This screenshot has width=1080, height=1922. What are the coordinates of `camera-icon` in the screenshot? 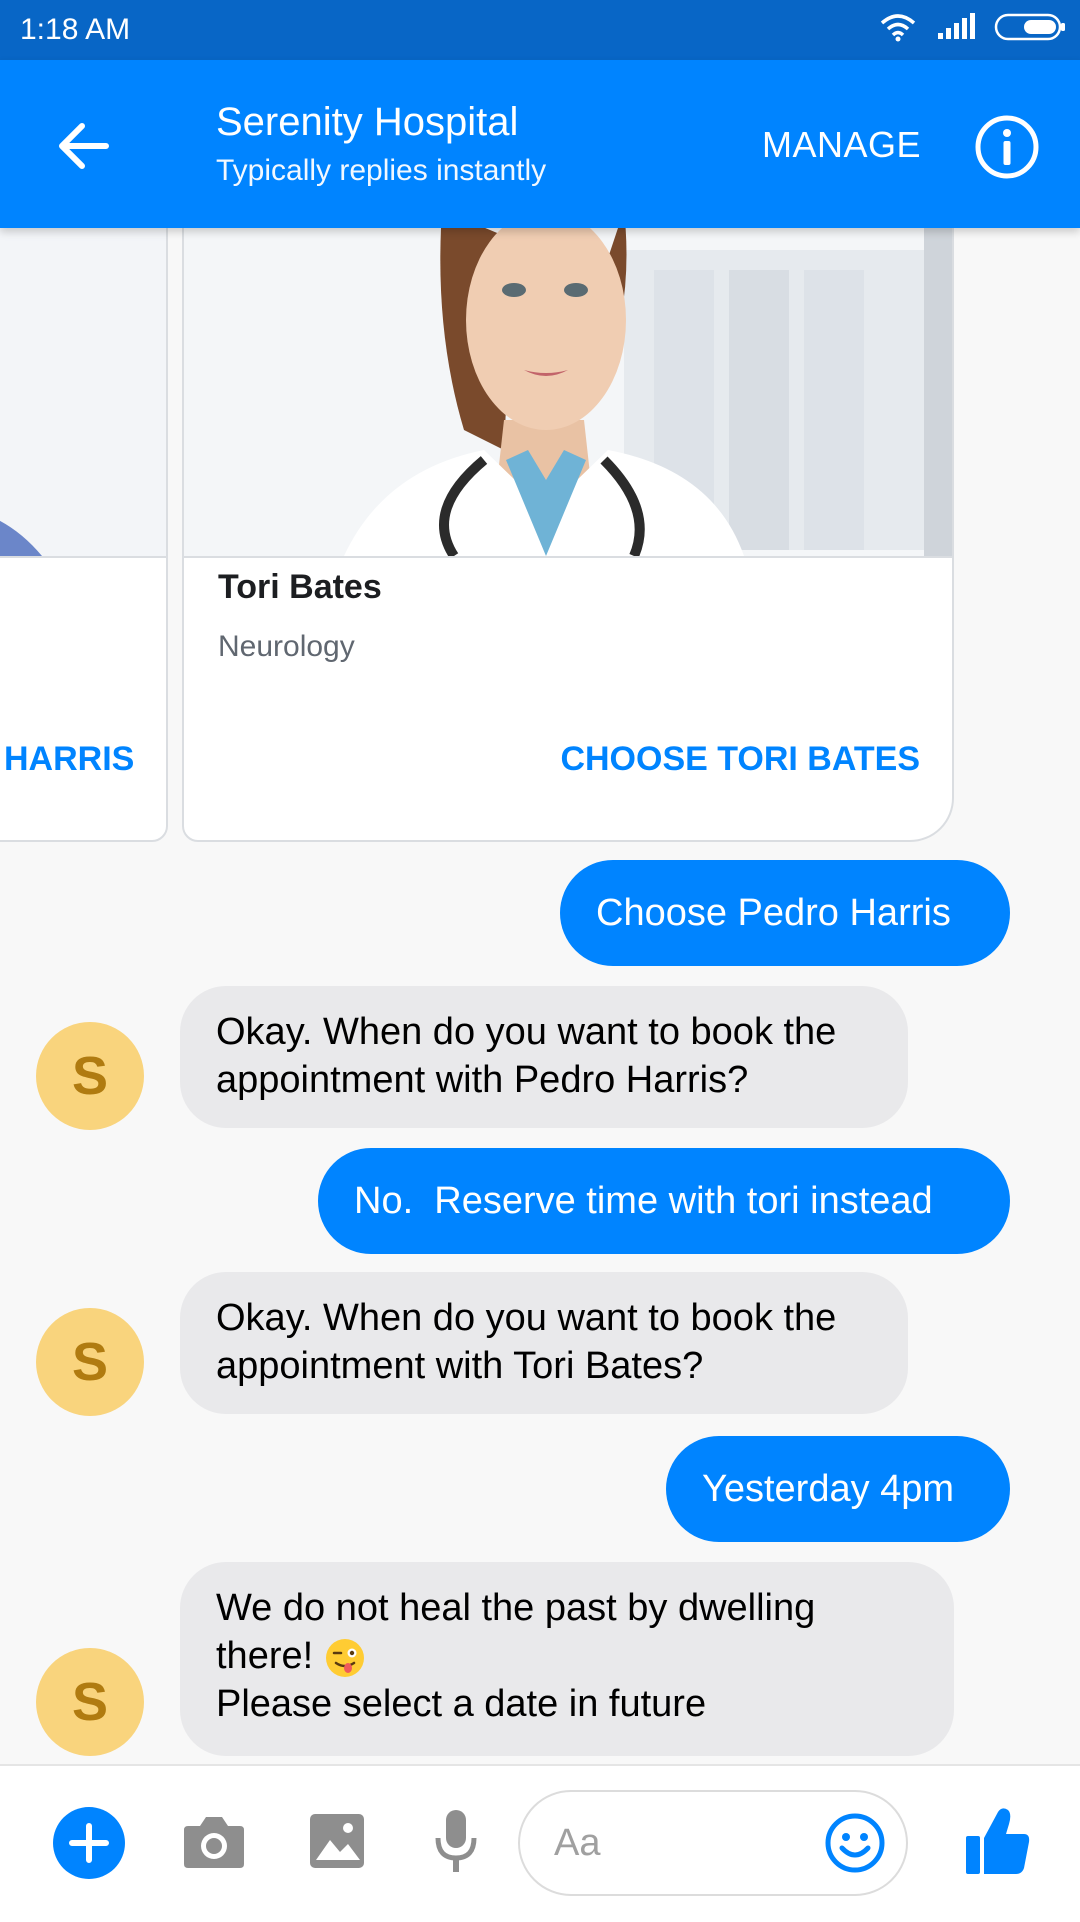 It's located at (214, 1841).